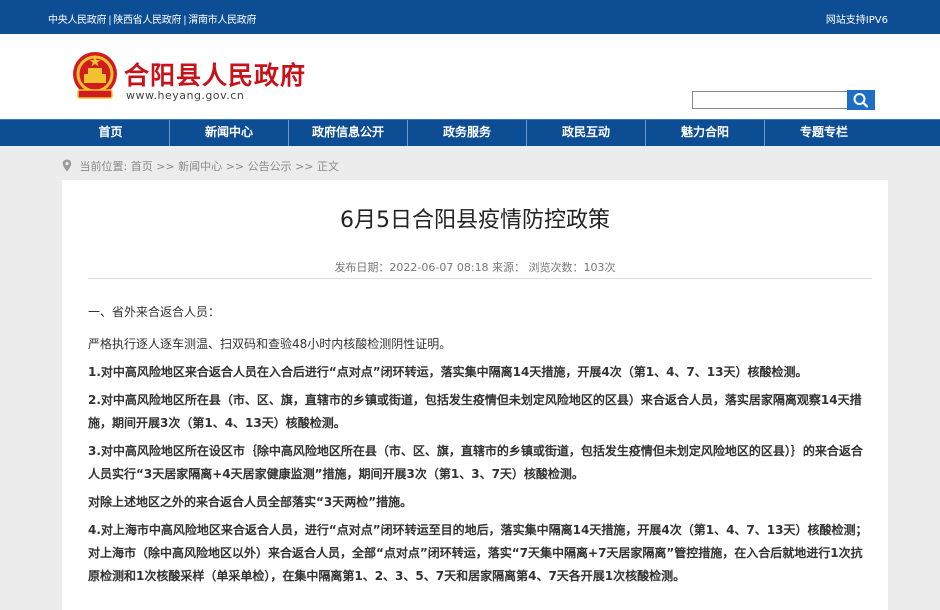  I want to click on top-links: 中央人民政府 | 陕西省人民政府 | 渭南市人民政府, so click(152, 18).